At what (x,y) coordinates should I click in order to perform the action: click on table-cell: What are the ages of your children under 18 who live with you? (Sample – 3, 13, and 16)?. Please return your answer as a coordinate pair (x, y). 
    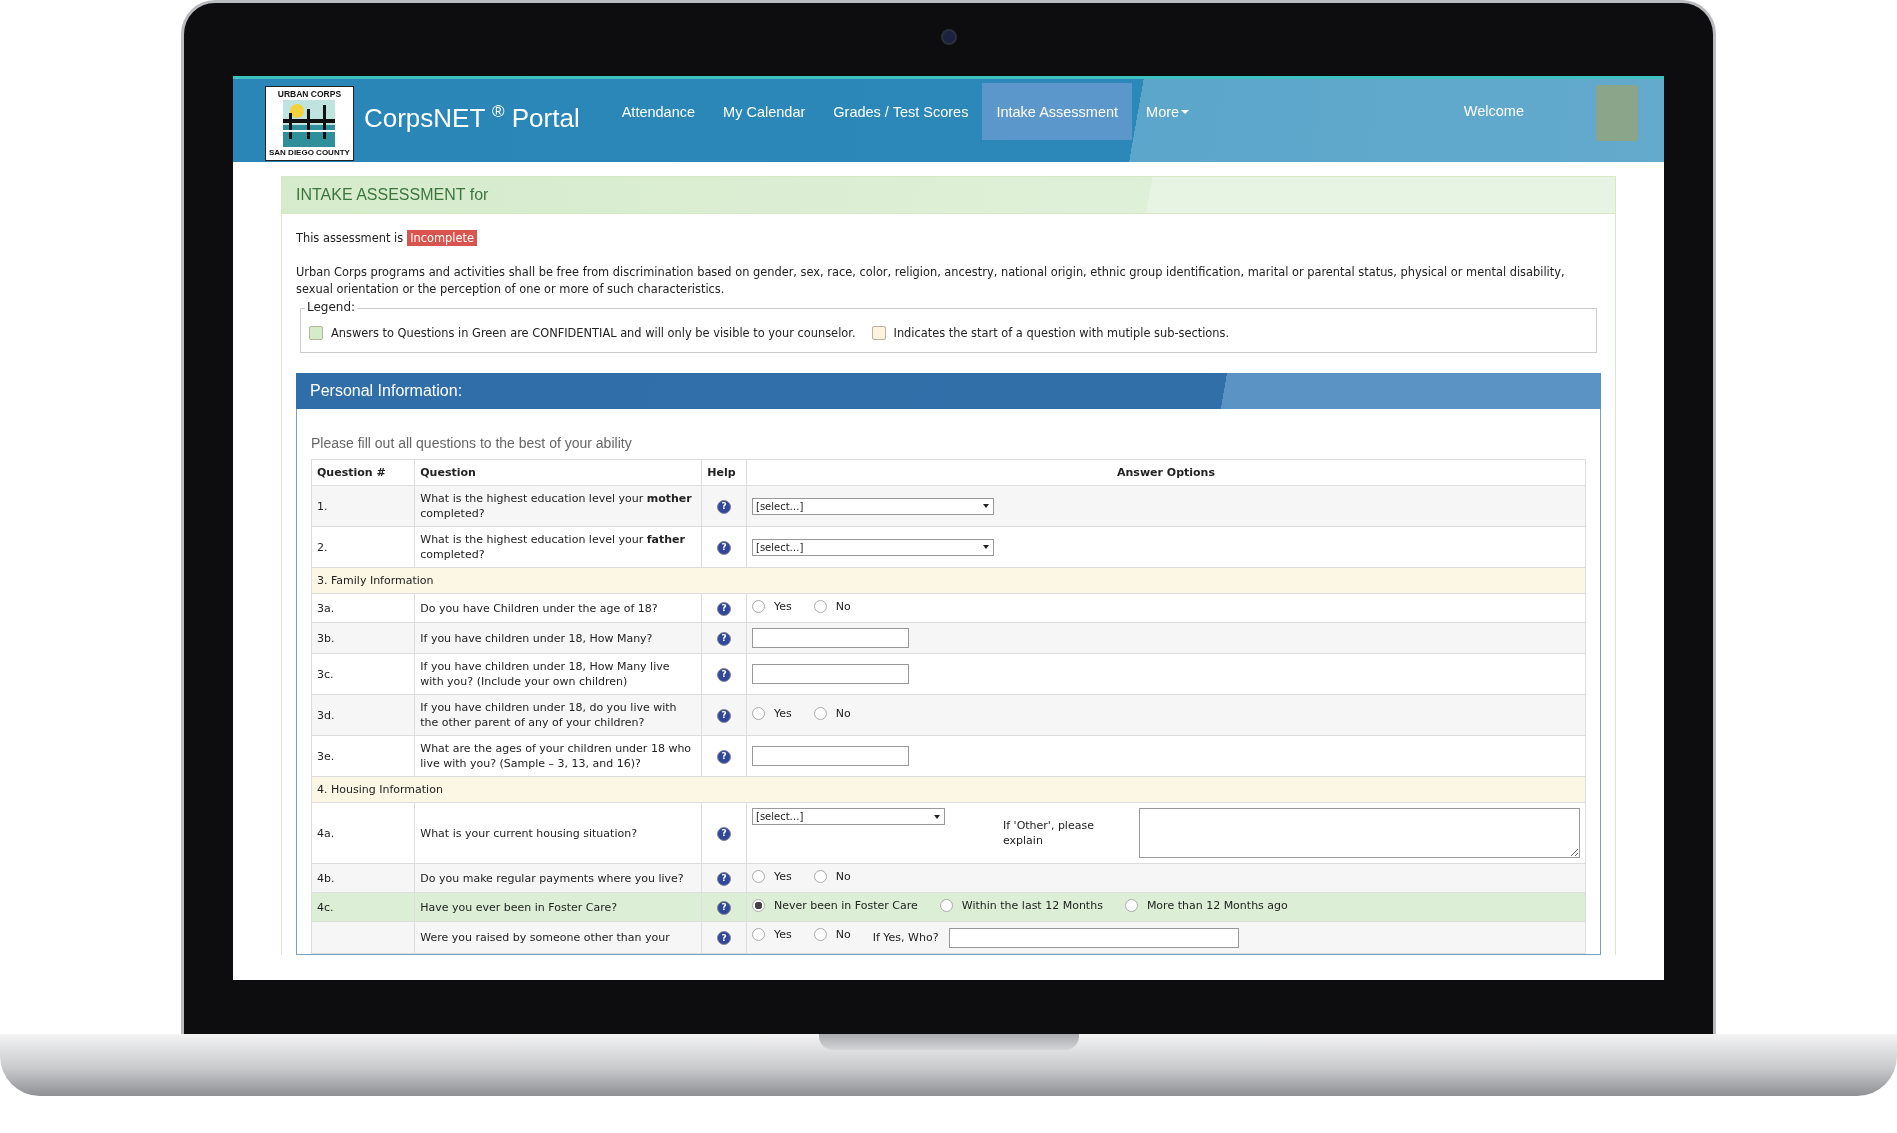
    Looking at the image, I should click on (558, 756).